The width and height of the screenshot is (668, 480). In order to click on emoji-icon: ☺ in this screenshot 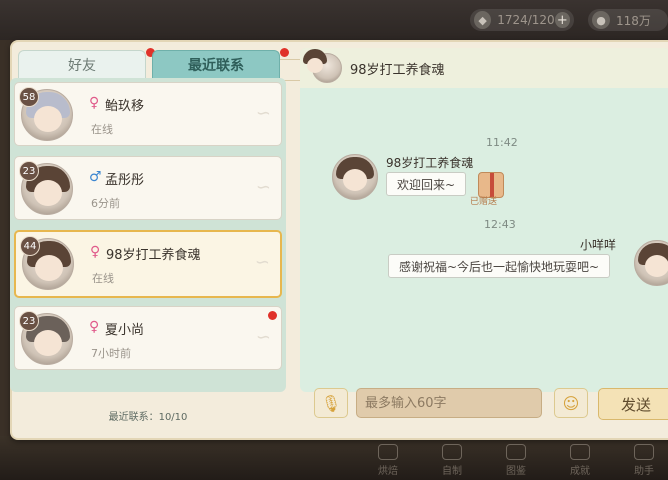, I will do `click(571, 403)`.